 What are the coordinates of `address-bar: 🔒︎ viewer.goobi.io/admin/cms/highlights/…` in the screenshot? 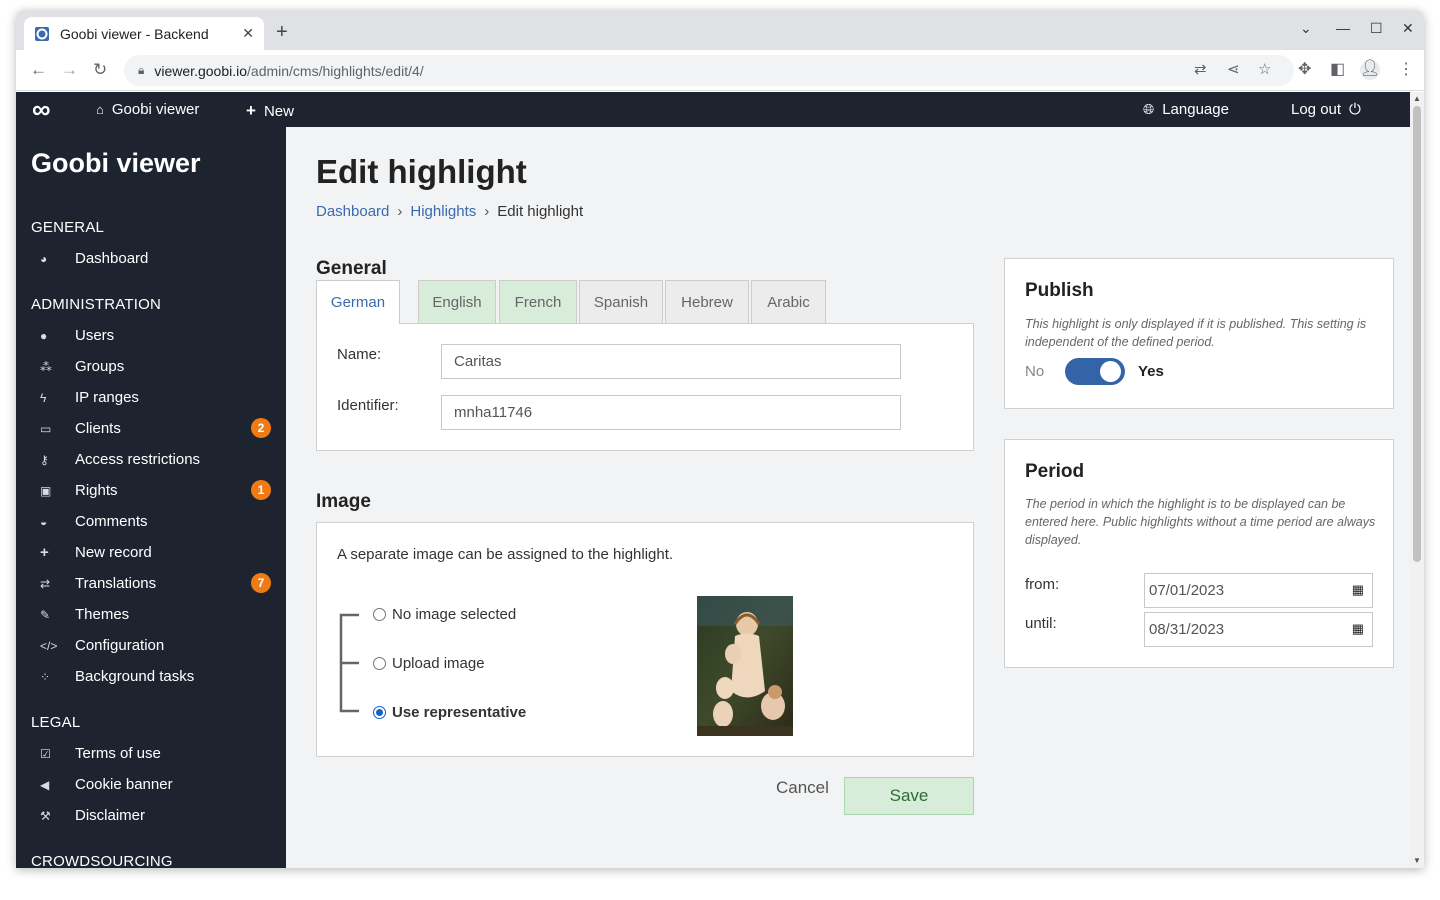 It's located at (709, 70).